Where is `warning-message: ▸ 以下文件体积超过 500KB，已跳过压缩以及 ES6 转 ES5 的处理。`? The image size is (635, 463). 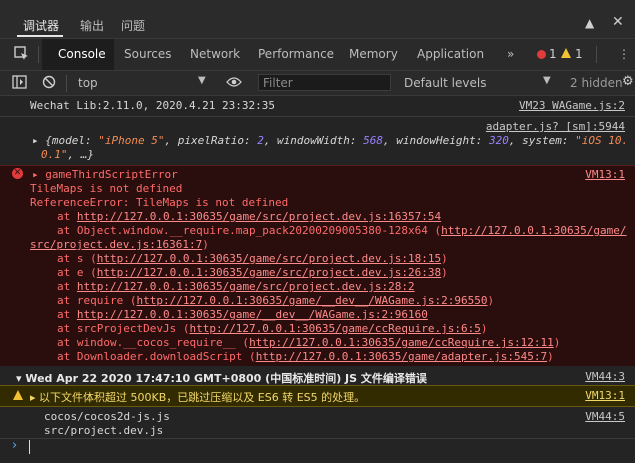 warning-message: ▸ 以下文件体积超过 500KB，已跳过压缩以及 ES6 转 ES5 的处理。 is located at coordinates (197, 397).